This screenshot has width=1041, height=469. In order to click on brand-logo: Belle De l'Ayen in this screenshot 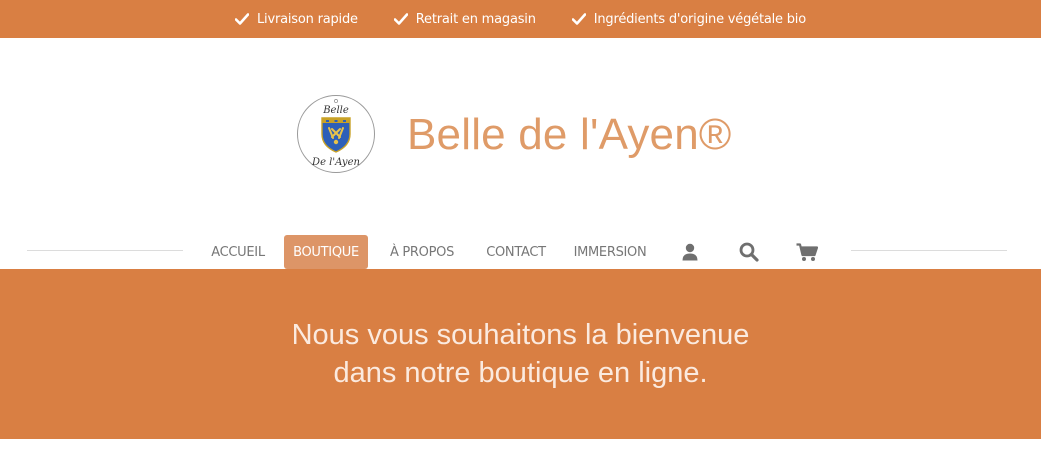, I will do `click(336, 134)`.